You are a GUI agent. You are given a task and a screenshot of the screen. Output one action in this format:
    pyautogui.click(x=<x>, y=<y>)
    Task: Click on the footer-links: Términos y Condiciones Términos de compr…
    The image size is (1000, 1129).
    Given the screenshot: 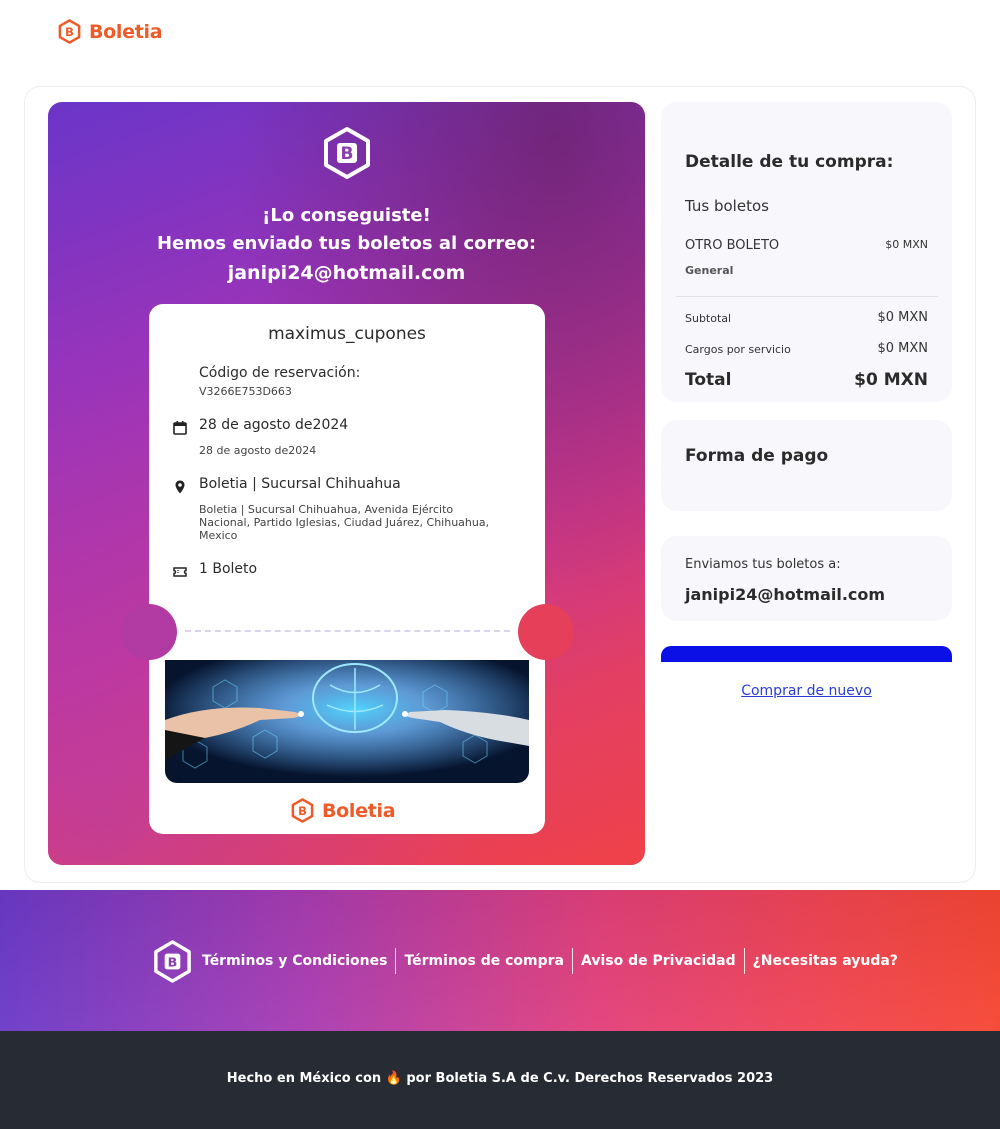 What is the action you would take?
    pyautogui.click(x=550, y=961)
    